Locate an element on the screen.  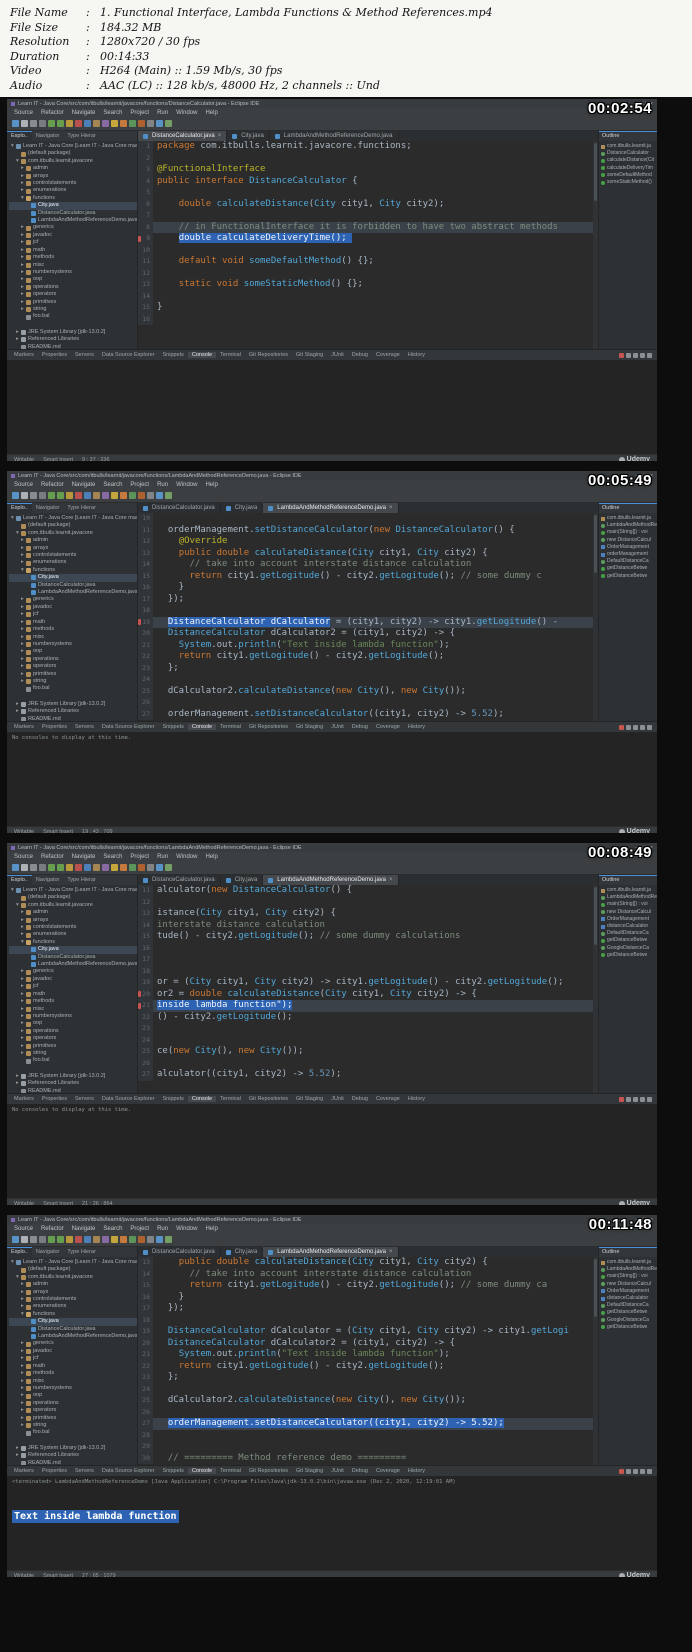
tree-item: ▸ math is located at coordinates (73, 994).